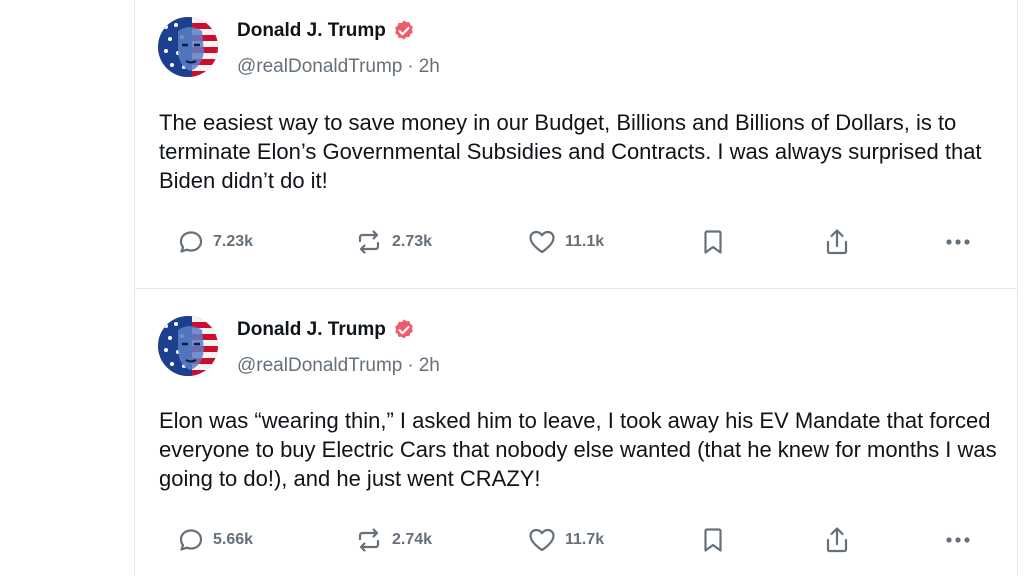 The height and width of the screenshot is (576, 1024). What do you see at coordinates (585, 241) in the screenshot?
I see `like-count: 11.1k` at bounding box center [585, 241].